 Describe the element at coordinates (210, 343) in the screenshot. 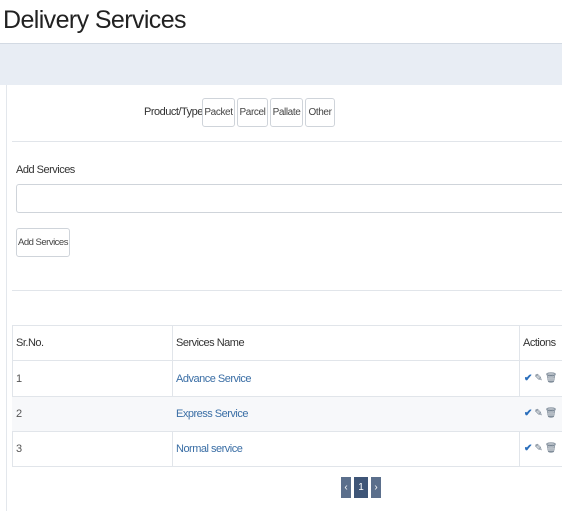

I see `column-header-service-name: Services Name` at that location.